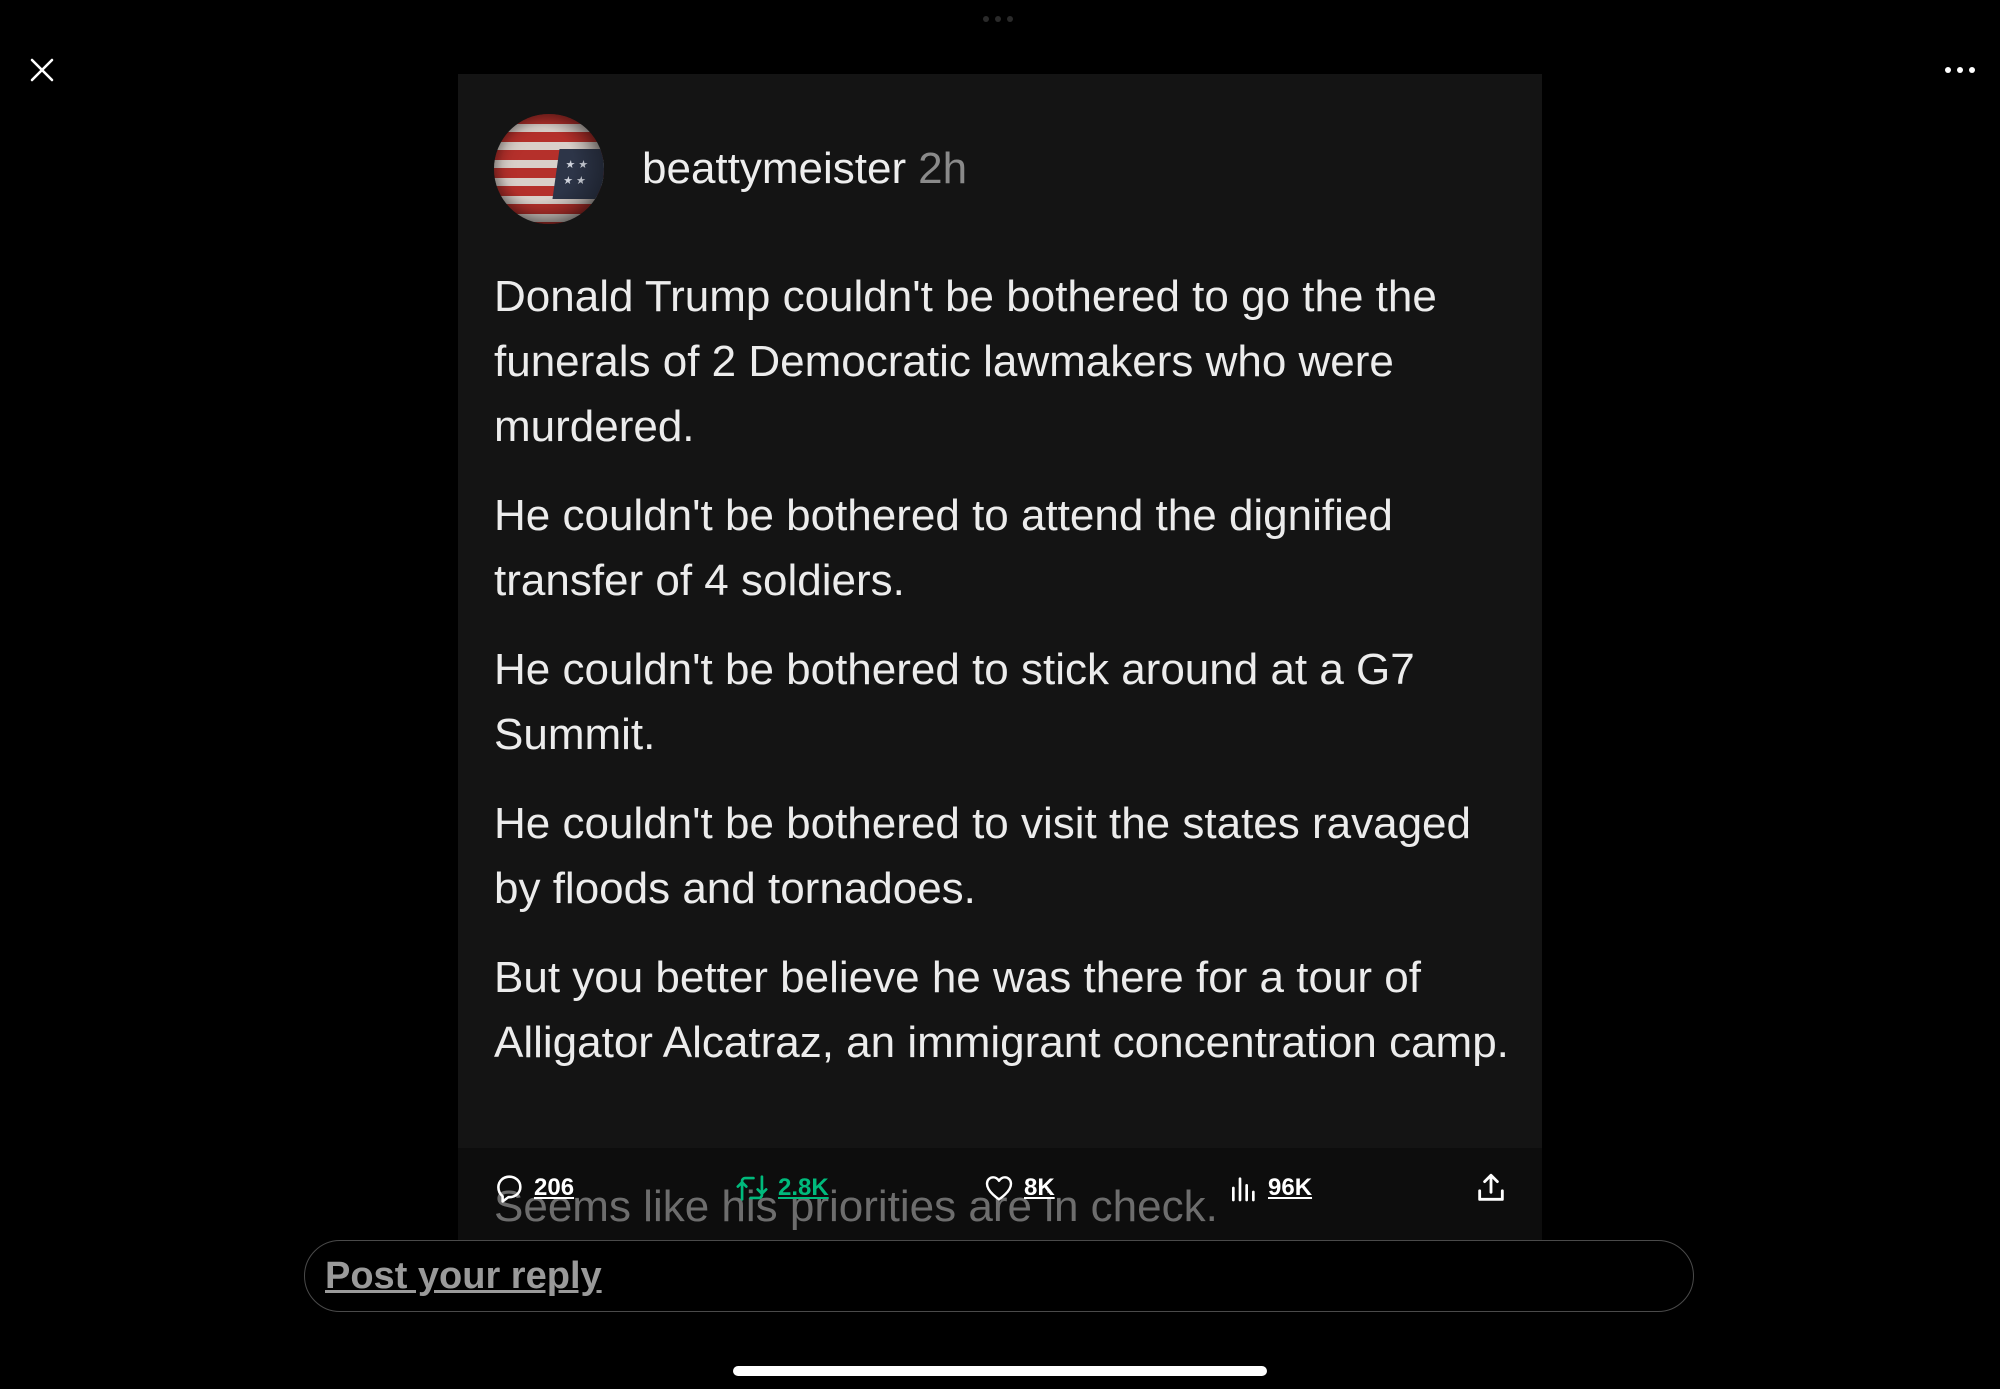 The image size is (2000, 1389). I want to click on repost-icon, so click(752, 1188).